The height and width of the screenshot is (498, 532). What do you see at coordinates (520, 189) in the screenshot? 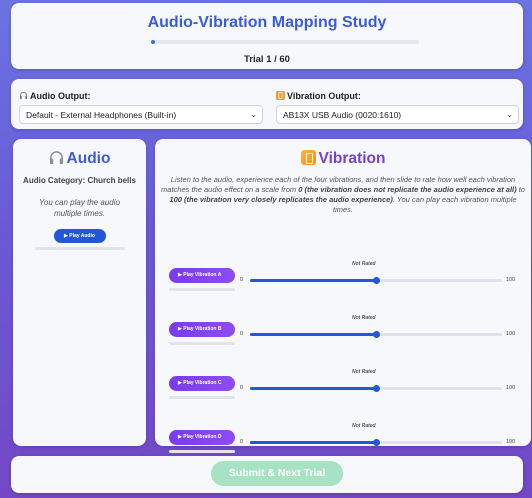
I see `instructions-part-2: to` at bounding box center [520, 189].